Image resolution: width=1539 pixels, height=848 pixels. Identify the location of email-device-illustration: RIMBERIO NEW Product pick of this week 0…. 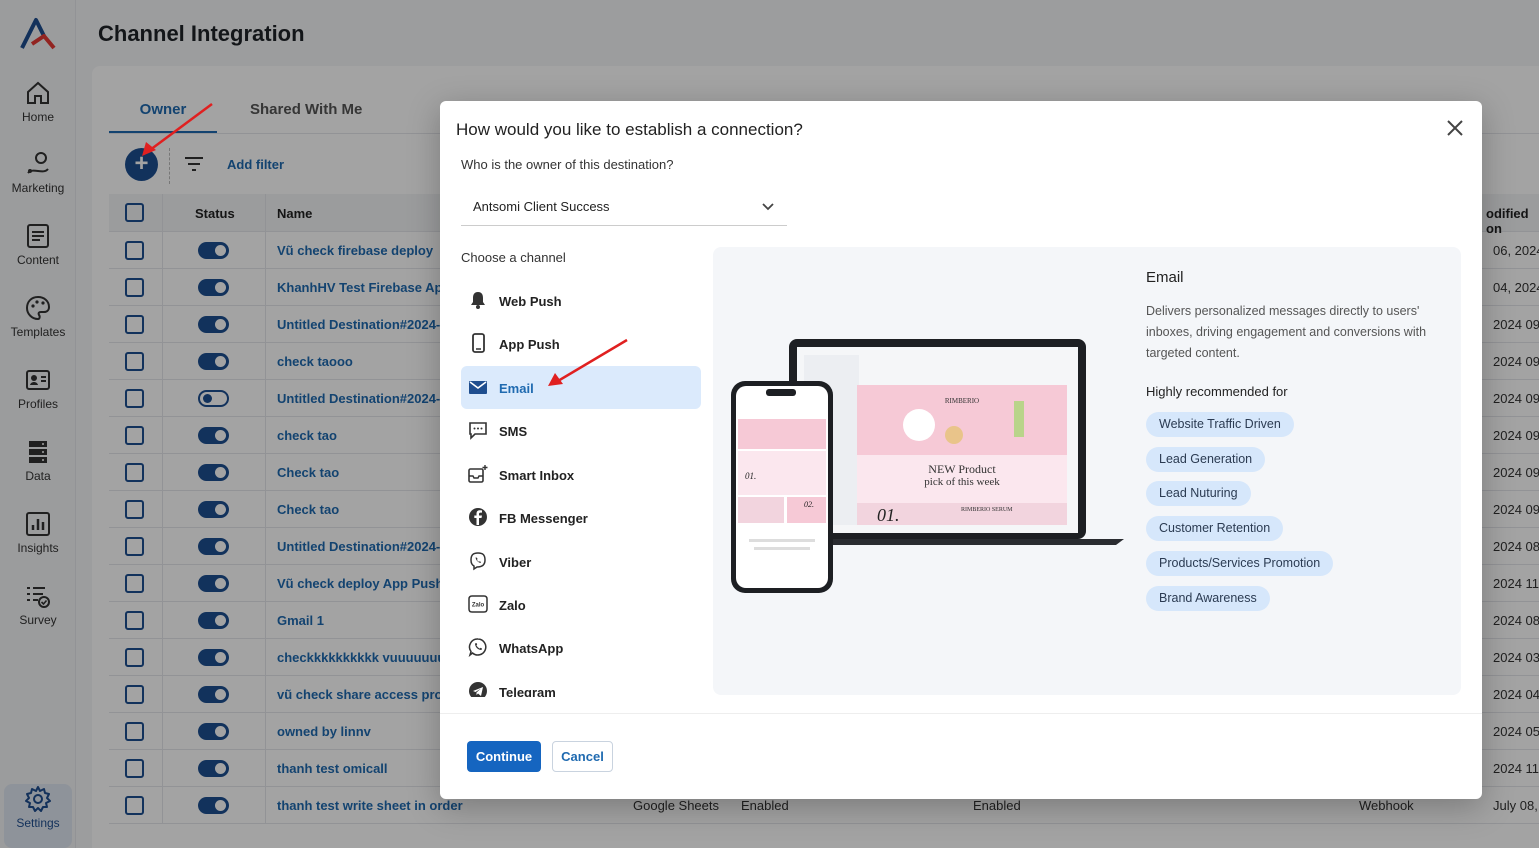
(927, 466).